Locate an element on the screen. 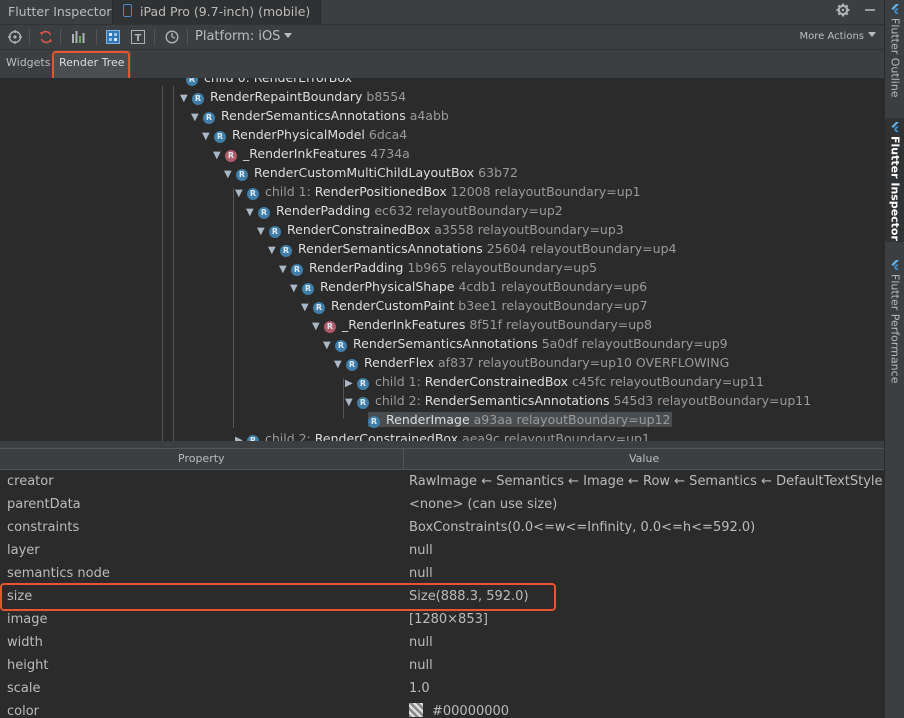 This screenshot has height=718, width=904. property-row-image: image [1280×853] is located at coordinates (442, 619).